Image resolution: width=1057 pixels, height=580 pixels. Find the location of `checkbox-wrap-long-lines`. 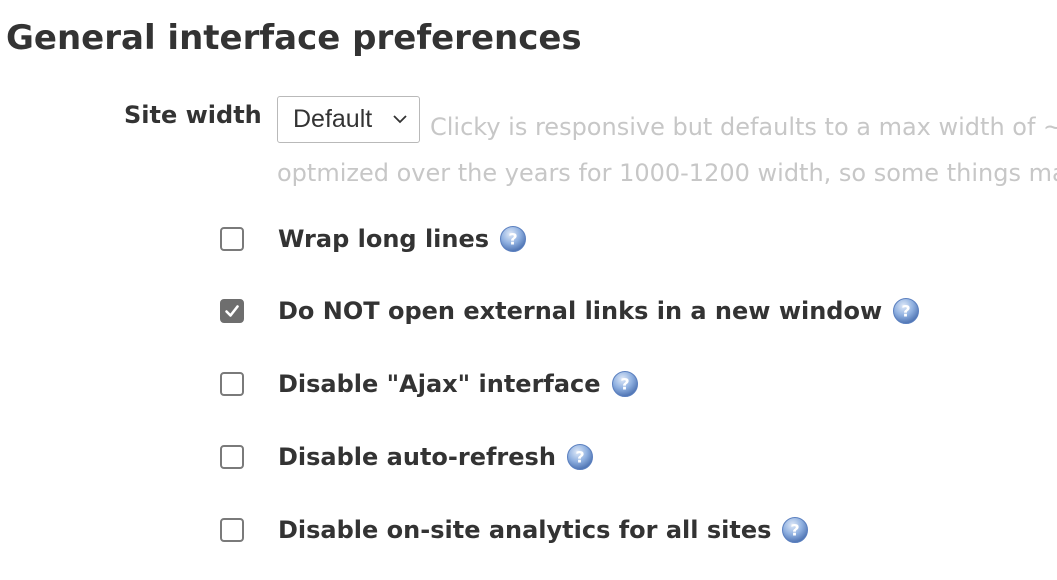

checkbox-wrap-long-lines is located at coordinates (232, 239).